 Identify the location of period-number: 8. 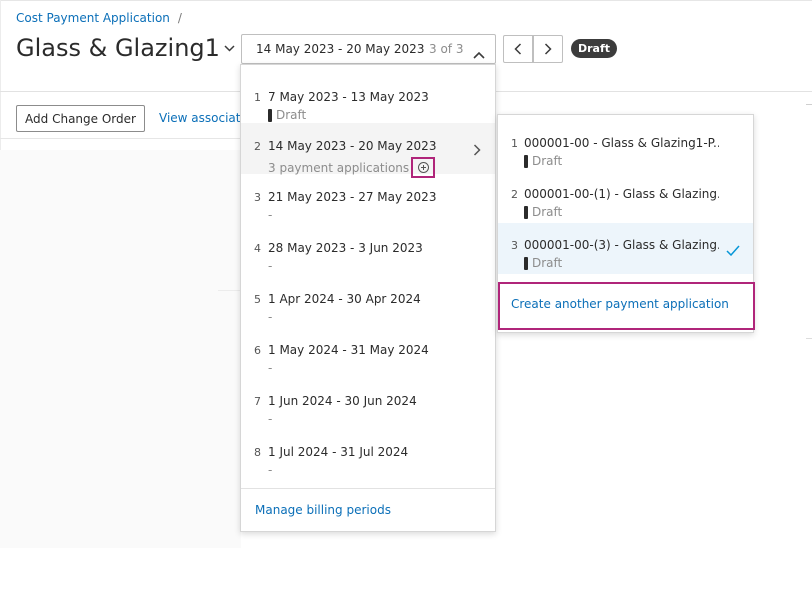
(257, 452).